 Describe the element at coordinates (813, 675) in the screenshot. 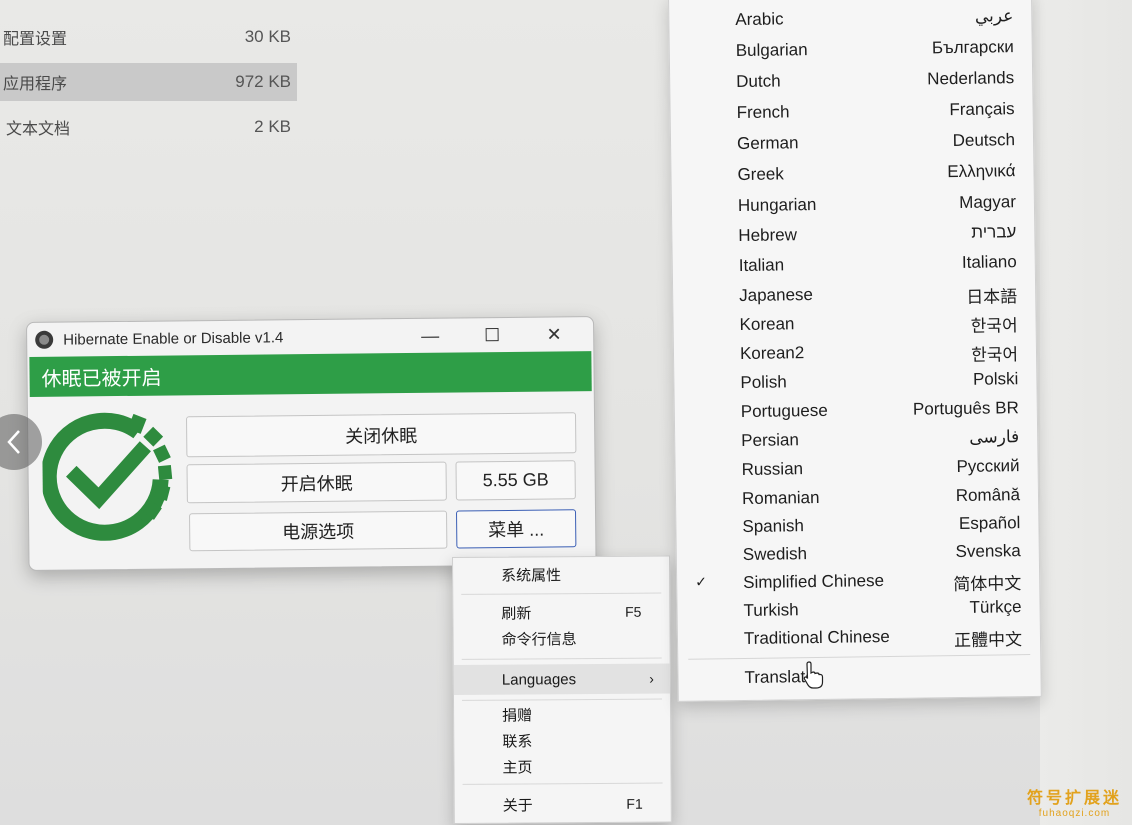

I see `hand-cursor-icon` at that location.